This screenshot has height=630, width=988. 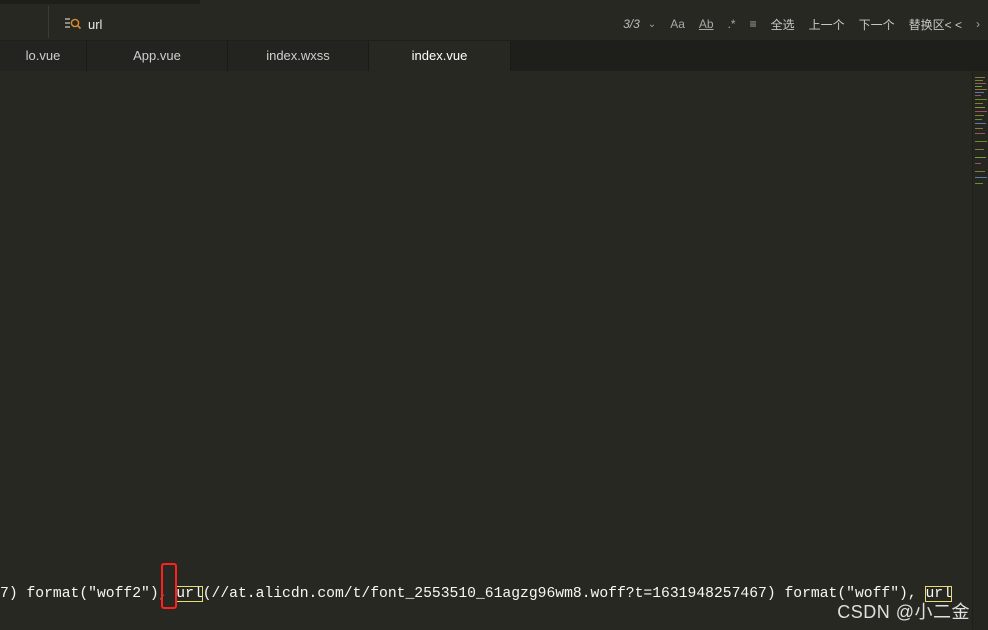 What do you see at coordinates (48, 22) in the screenshot?
I see `divider` at bounding box center [48, 22].